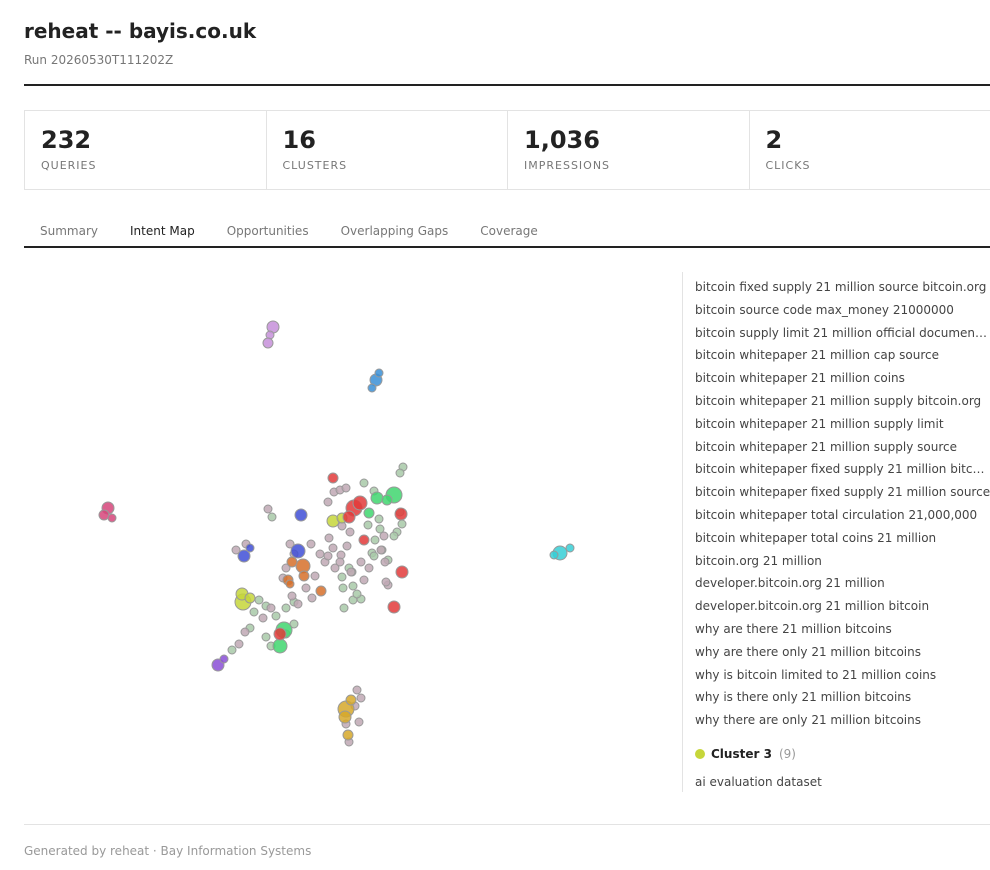 This screenshot has height=870, width=990. Describe the element at coordinates (509, 232) in the screenshot. I see `tab-coverage: Coverage` at that location.